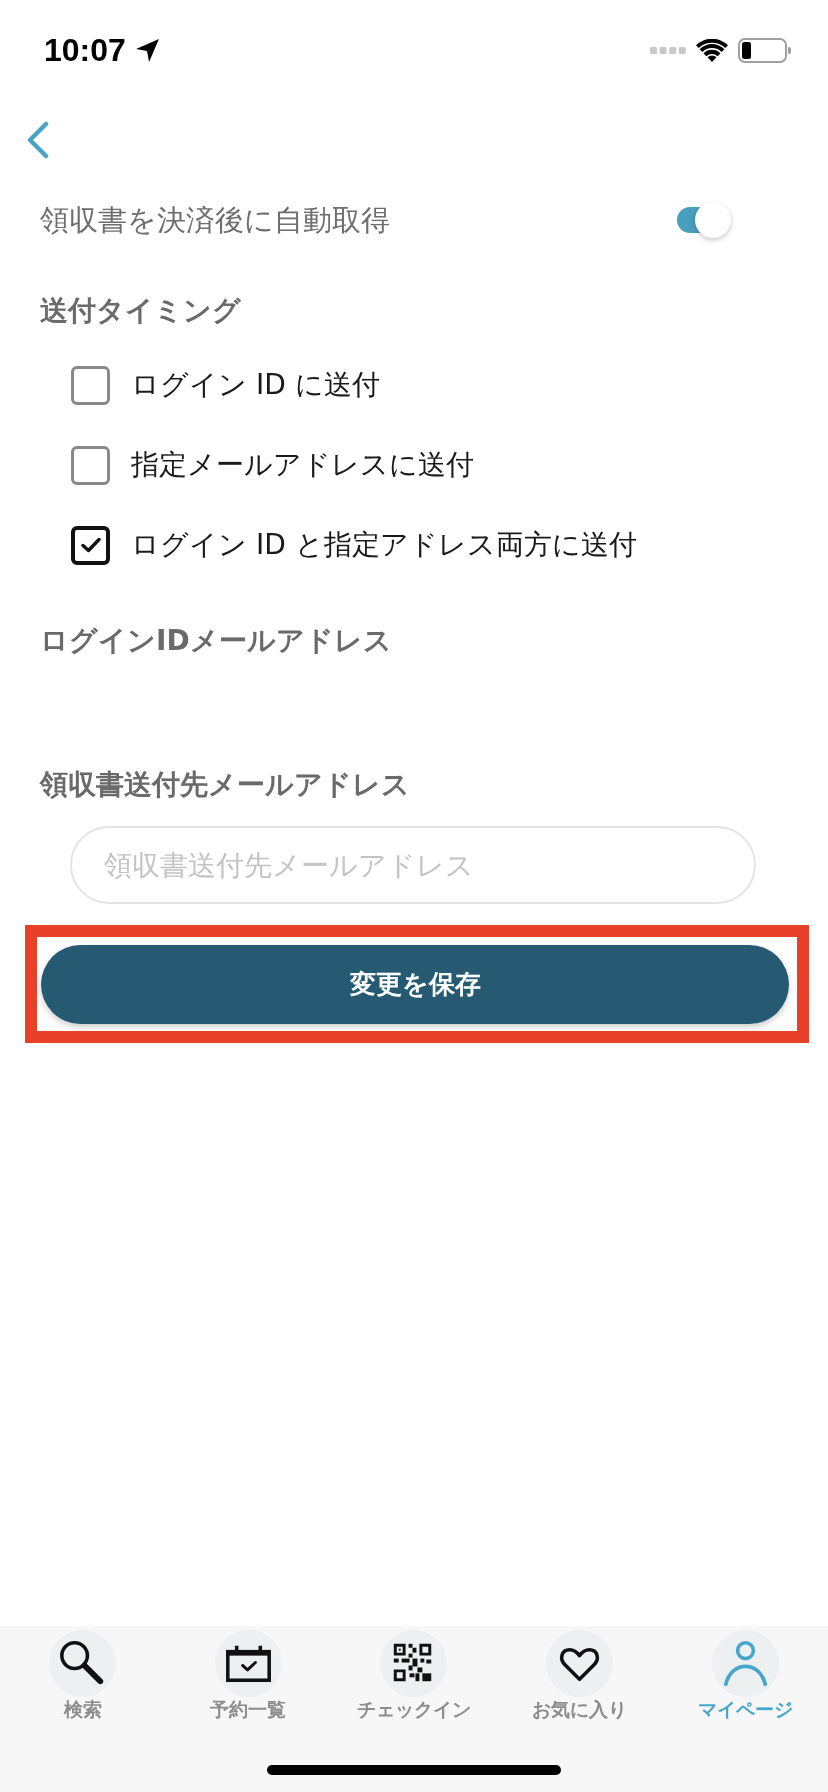 This screenshot has height=1792, width=828. What do you see at coordinates (712, 50) in the screenshot?
I see `wifi-icon` at bounding box center [712, 50].